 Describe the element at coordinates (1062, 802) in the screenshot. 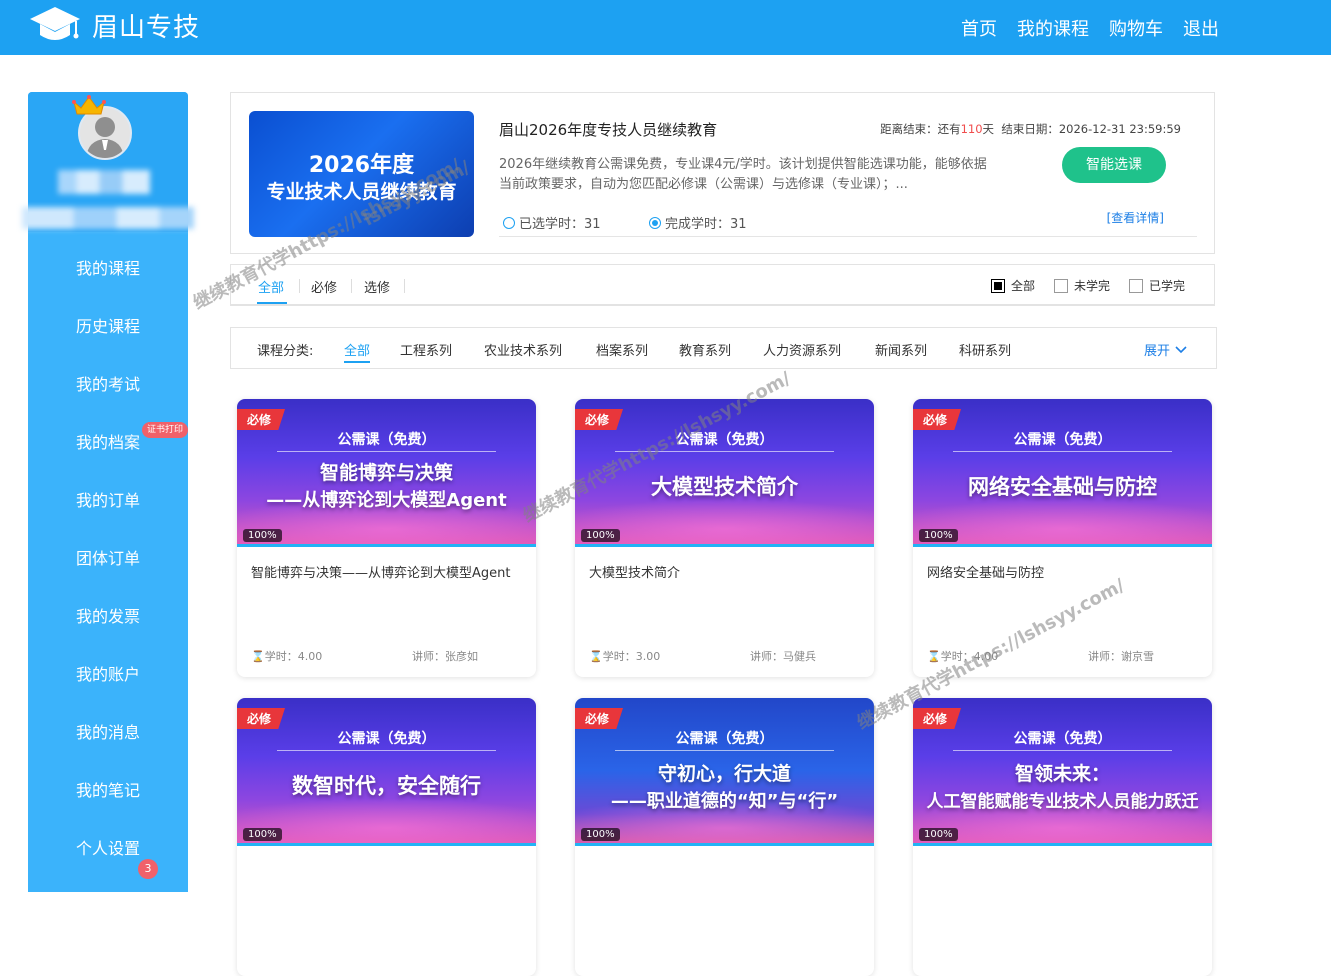

I see `course-headline-sub: 人工智能赋能专业技术人员能力跃迁` at that location.